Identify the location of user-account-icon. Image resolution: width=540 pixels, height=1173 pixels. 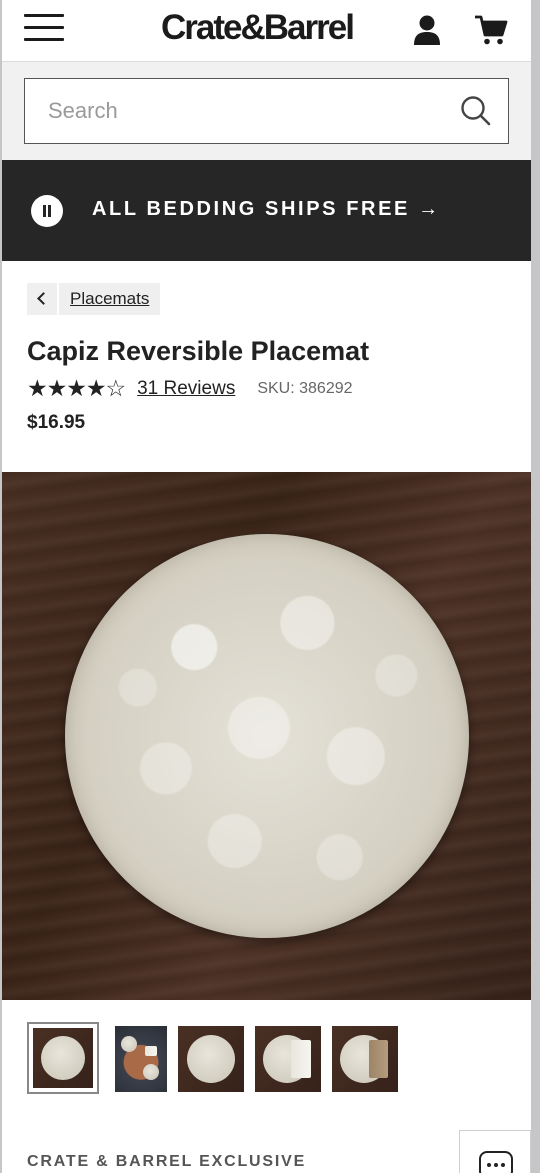
(427, 30).